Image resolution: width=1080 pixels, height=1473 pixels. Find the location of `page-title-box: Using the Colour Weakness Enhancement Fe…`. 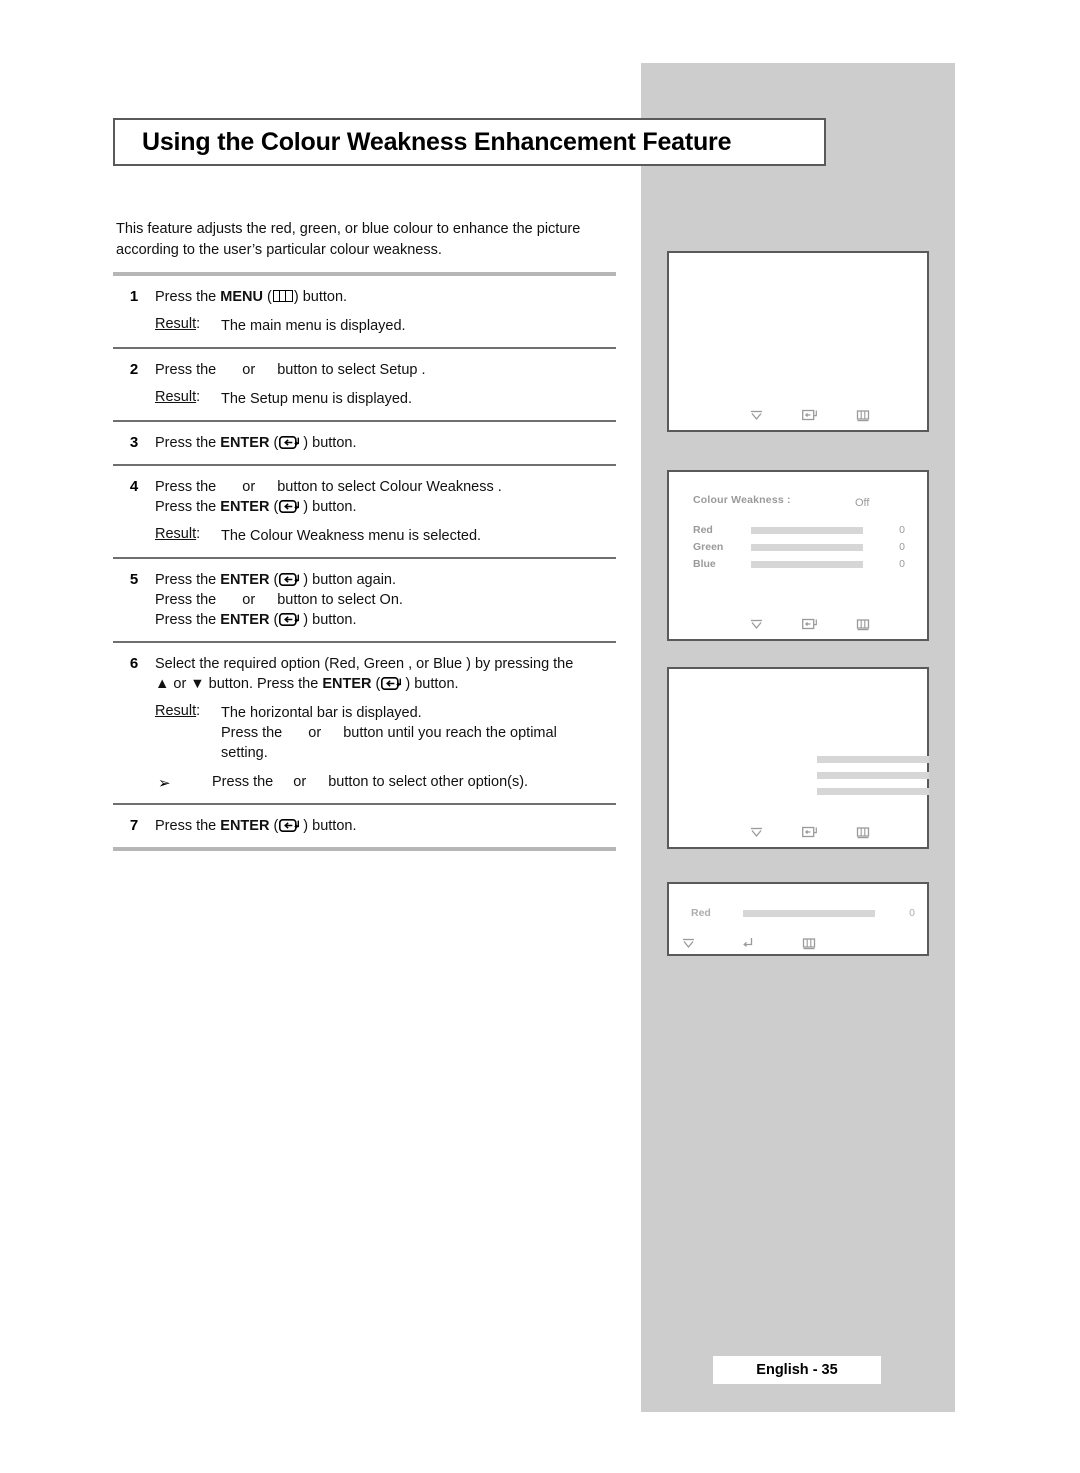

page-title-box: Using the Colour Weakness Enhancement Fe… is located at coordinates (469, 142).